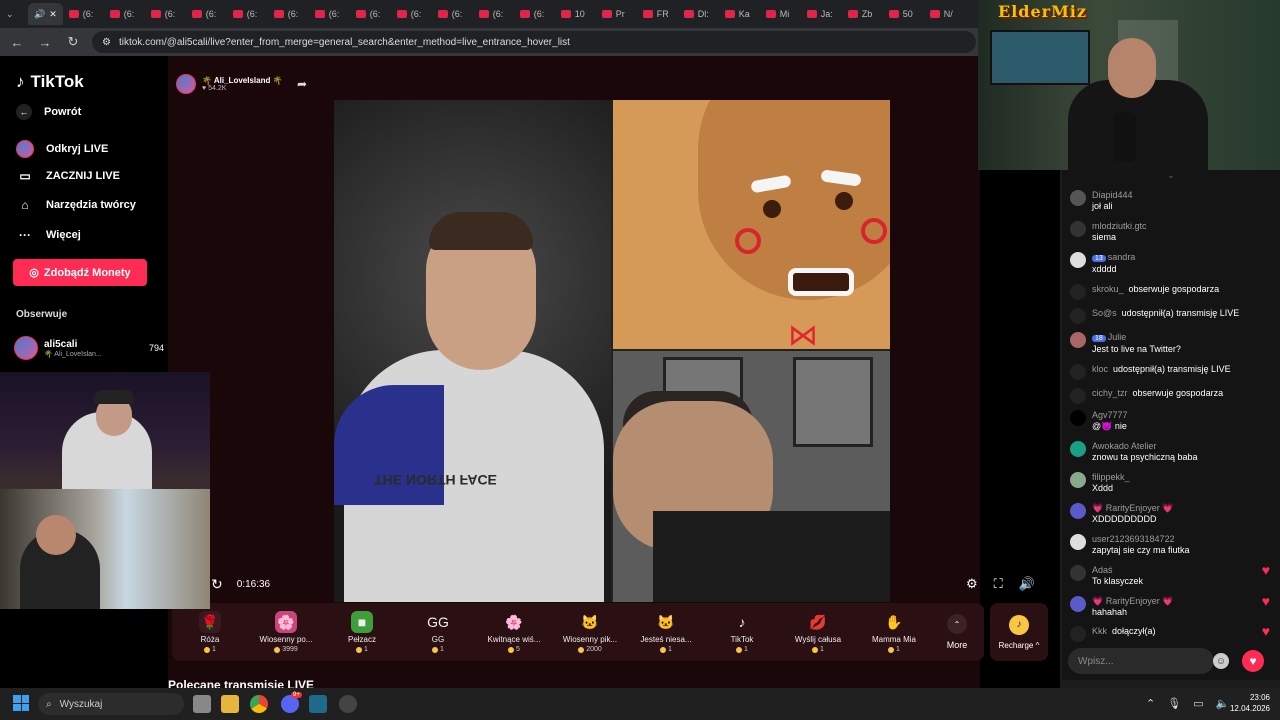 The width and height of the screenshot is (1280, 720). I want to click on browser-tab: FR, so click(657, 14).